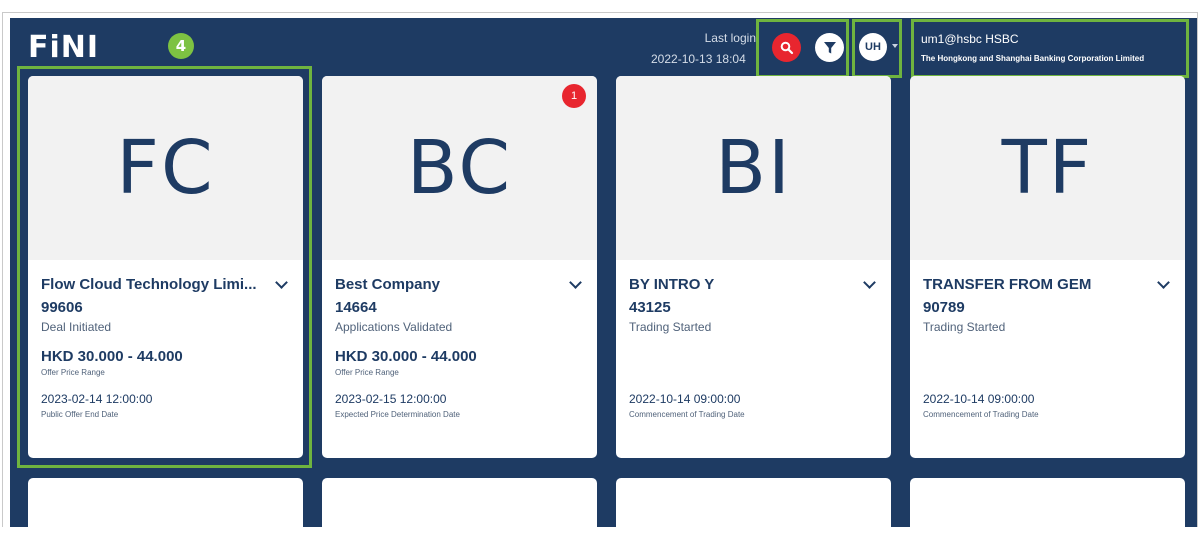  What do you see at coordinates (181, 46) in the screenshot?
I see `annotation-badge-4: 4` at bounding box center [181, 46].